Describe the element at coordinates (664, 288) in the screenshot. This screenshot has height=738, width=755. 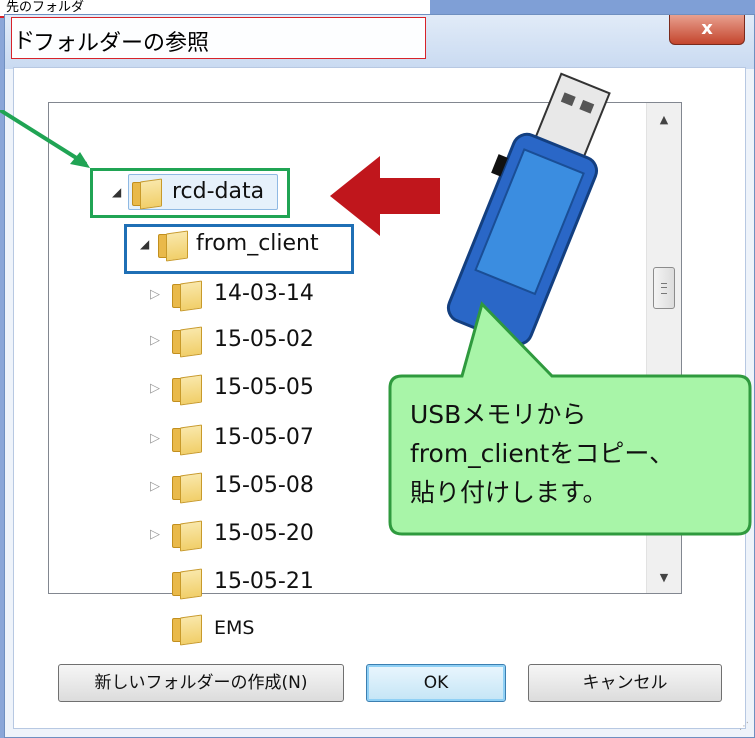
I see `scrollbar-grip-icon` at that location.